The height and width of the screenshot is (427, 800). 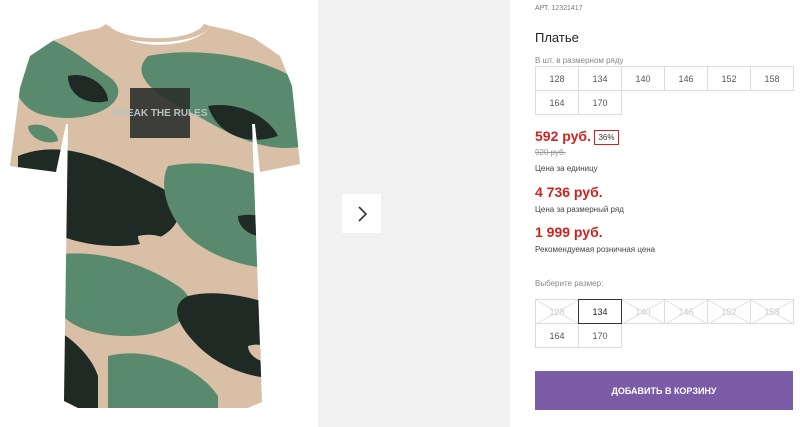 I want to click on size-option-label: 170, so click(x=600, y=335).